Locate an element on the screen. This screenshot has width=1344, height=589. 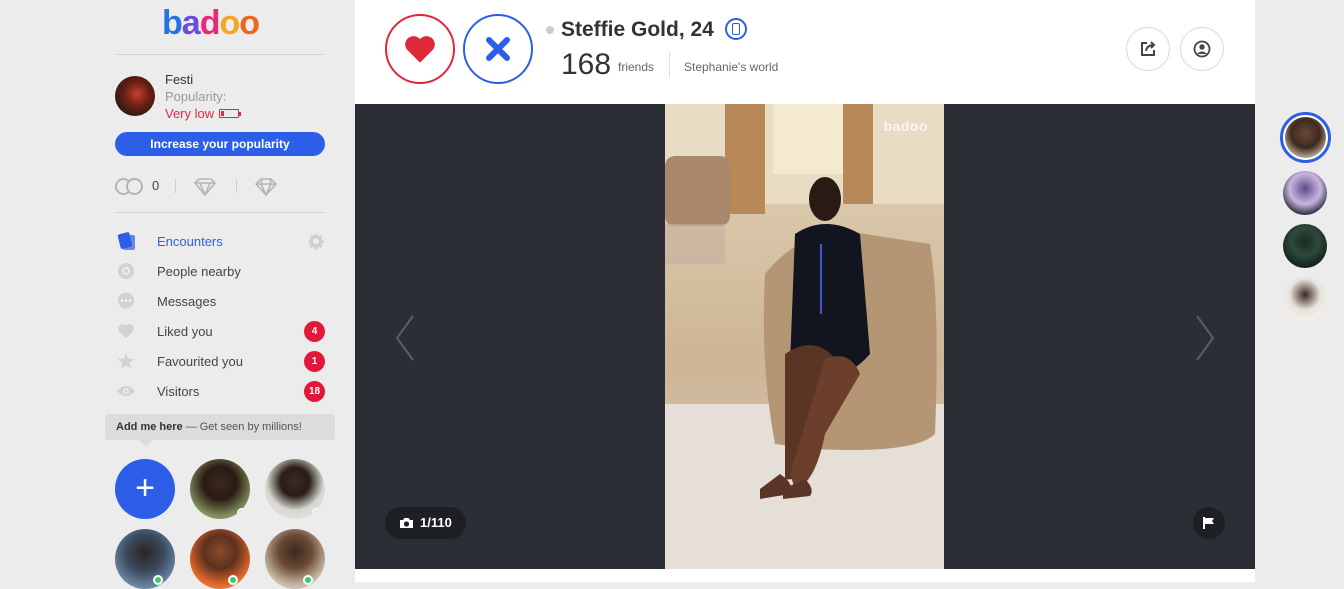
nav-visitors: Visitors 18 is located at coordinates (222, 391).